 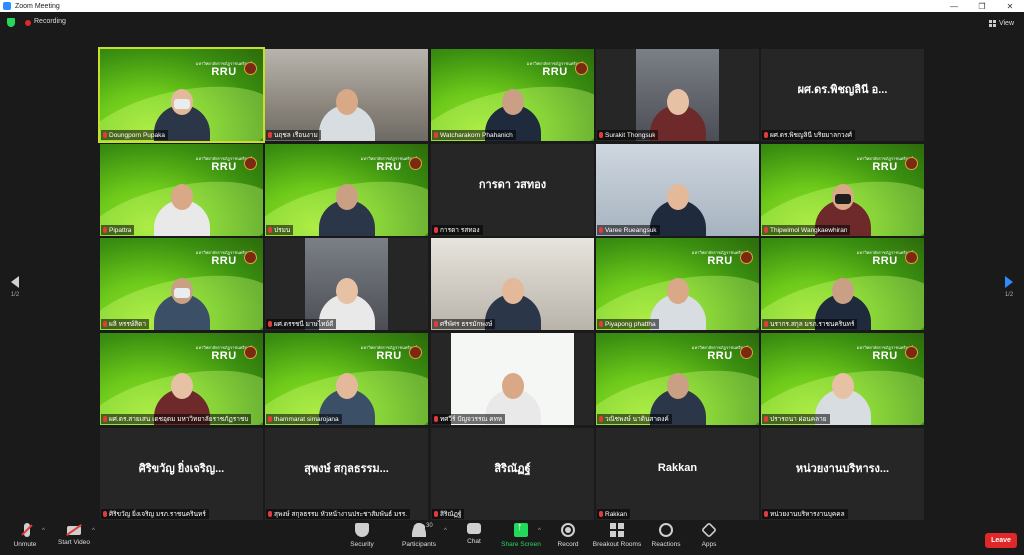 I want to click on close-button: ✕, so click(x=1010, y=6).